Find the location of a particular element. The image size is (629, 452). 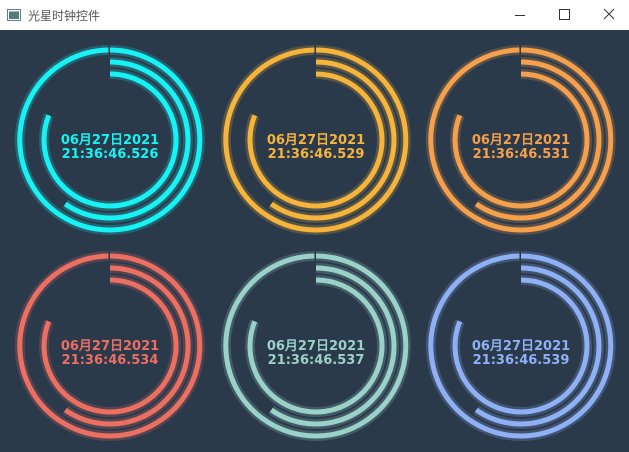

close-button is located at coordinates (607, 15).